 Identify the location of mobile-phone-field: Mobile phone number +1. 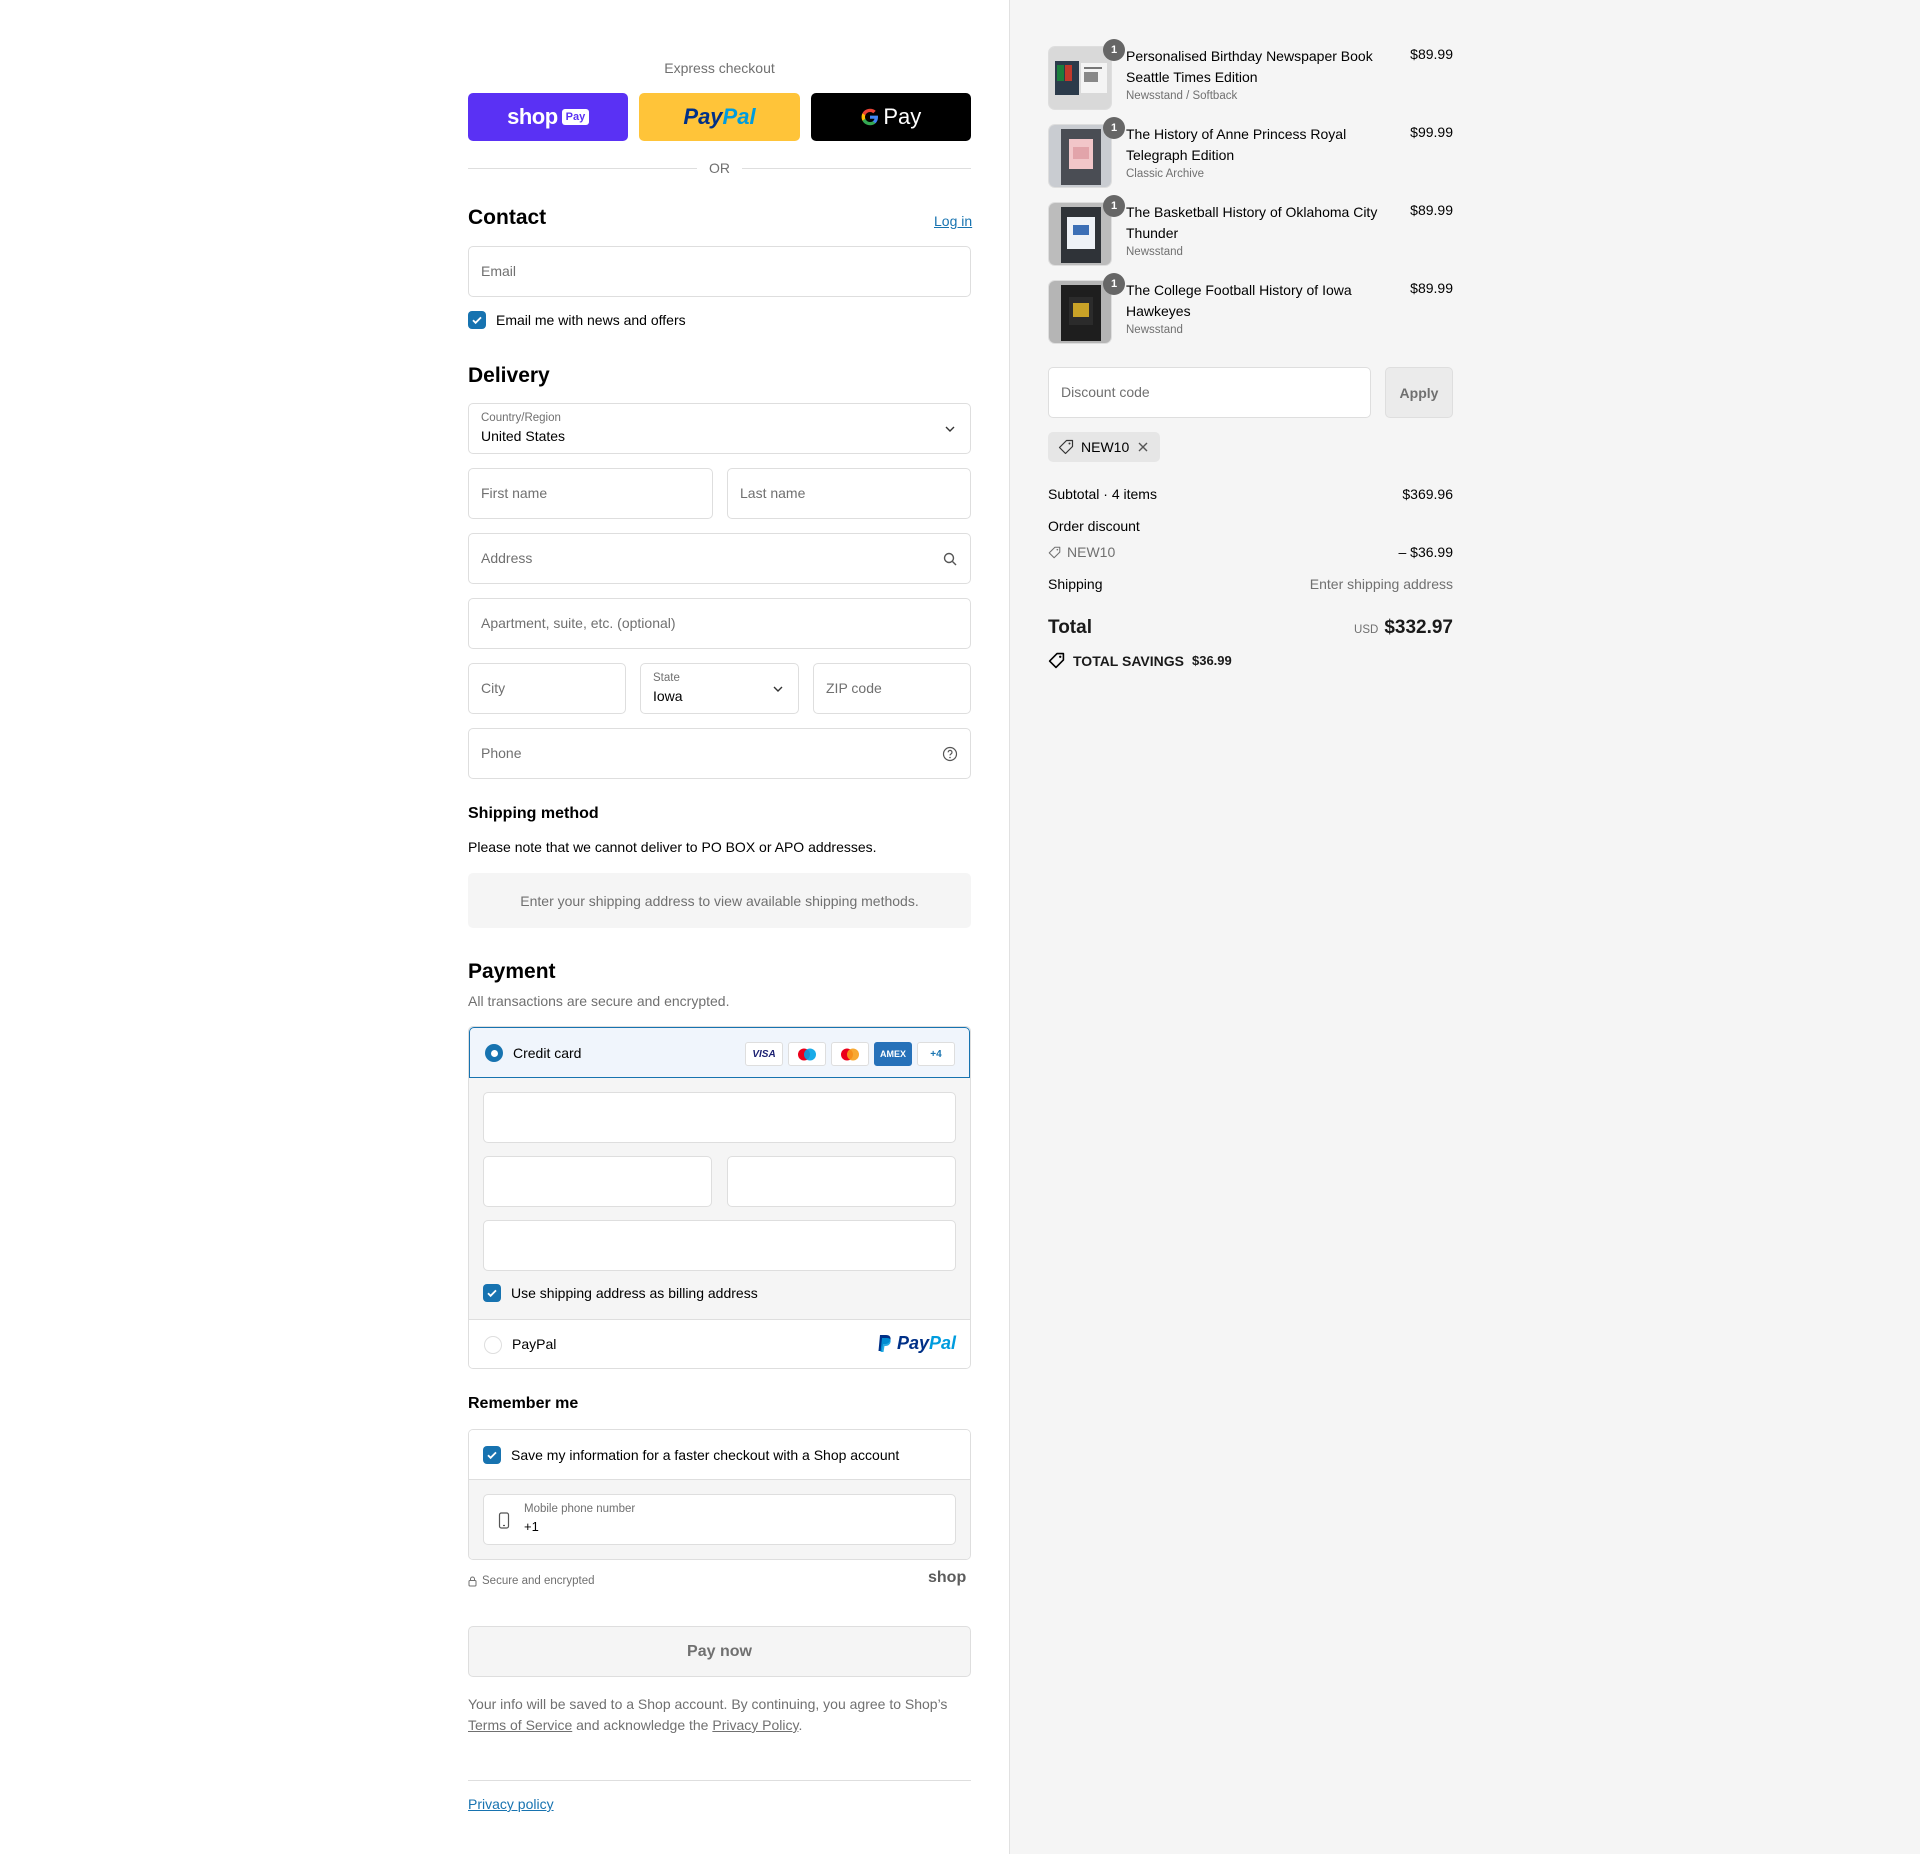
(719, 1519).